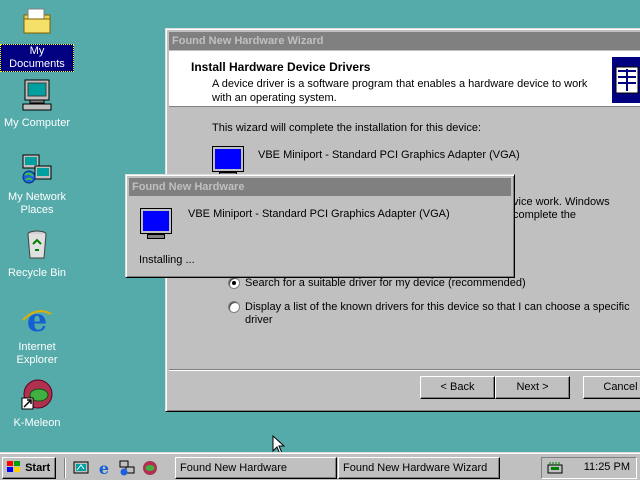 The height and width of the screenshot is (480, 640). I want to click on desktop-icon-k-meleon: K-Meleon, so click(37, 404).